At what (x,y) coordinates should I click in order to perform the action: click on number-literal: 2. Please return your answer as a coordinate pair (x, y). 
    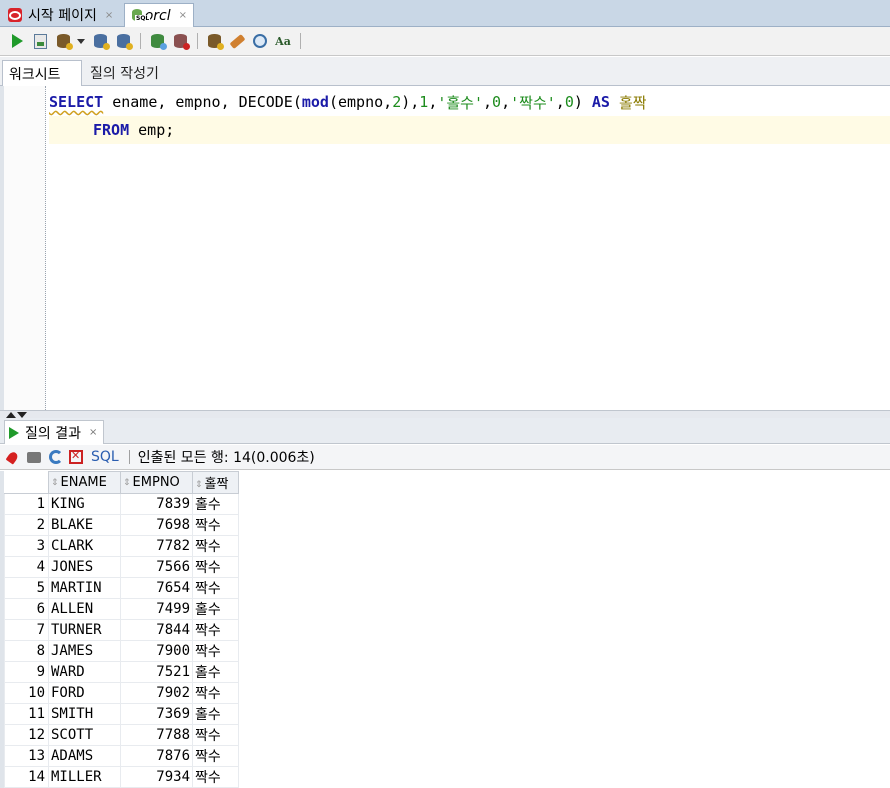
    Looking at the image, I should click on (397, 102).